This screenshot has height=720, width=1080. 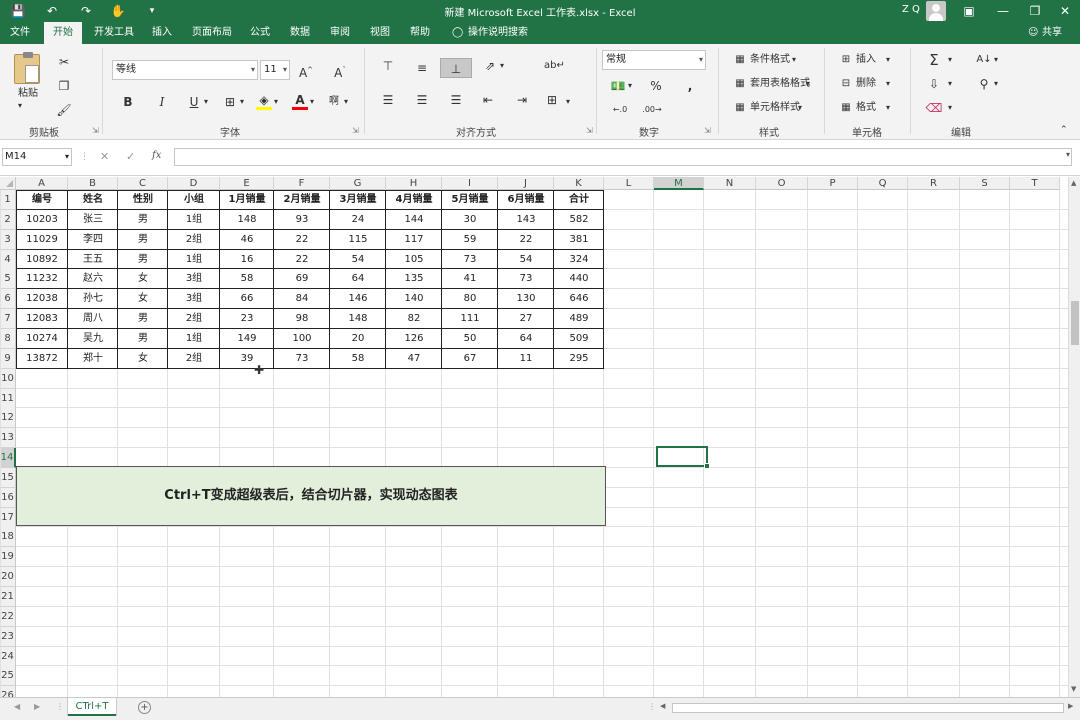 I want to click on font-name-dropdown-icon: ▾, so click(x=253, y=70).